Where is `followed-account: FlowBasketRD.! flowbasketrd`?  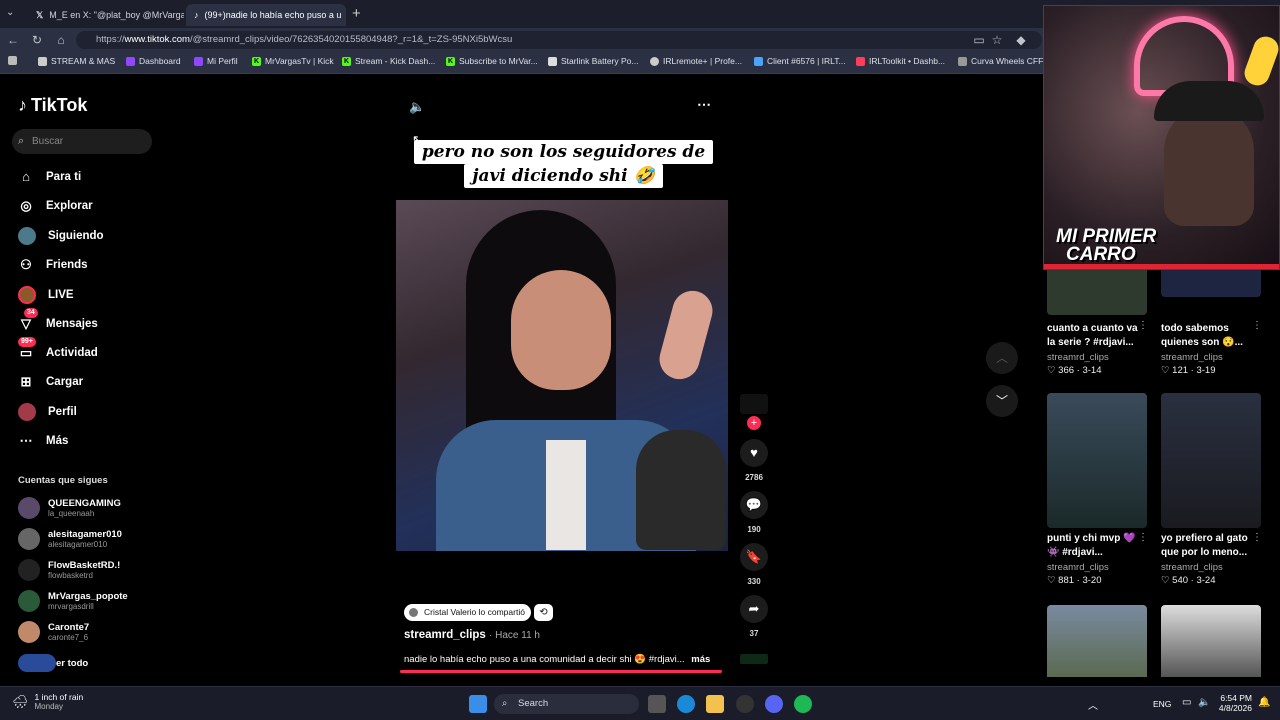
followed-account: FlowBasketRD.! flowbasketrd is located at coordinates (69, 570).